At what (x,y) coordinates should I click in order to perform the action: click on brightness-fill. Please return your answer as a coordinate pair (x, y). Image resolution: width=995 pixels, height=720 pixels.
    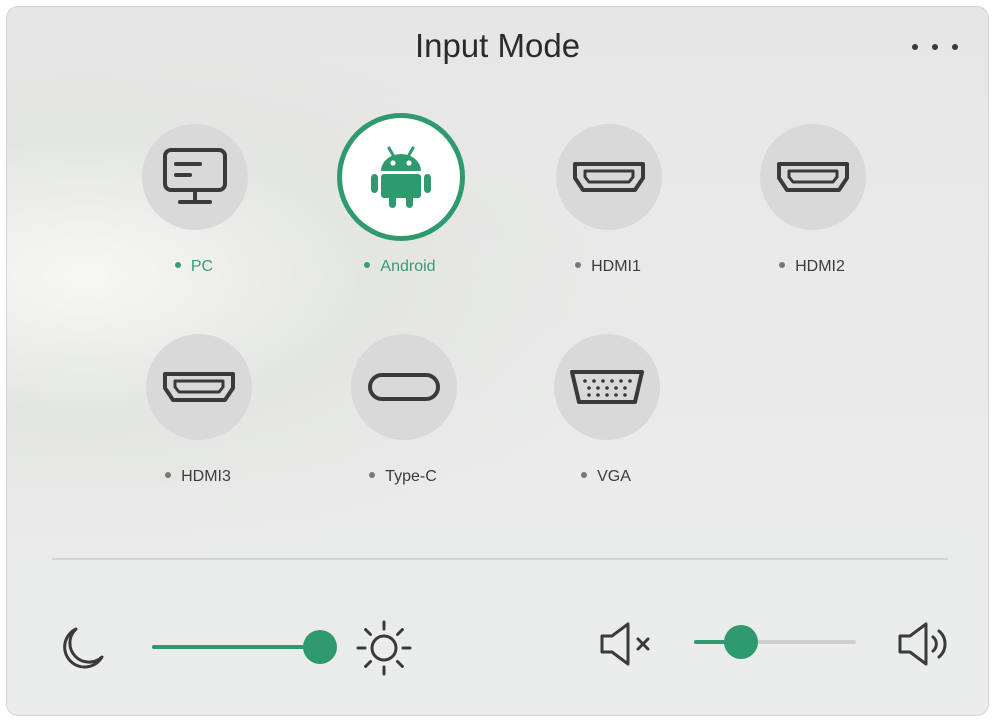
    Looking at the image, I should click on (236, 647).